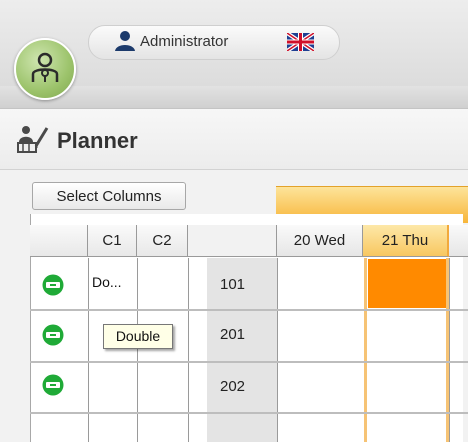 The height and width of the screenshot is (442, 468). What do you see at coordinates (109, 196) in the screenshot?
I see `select-columns-button: Select Columns` at bounding box center [109, 196].